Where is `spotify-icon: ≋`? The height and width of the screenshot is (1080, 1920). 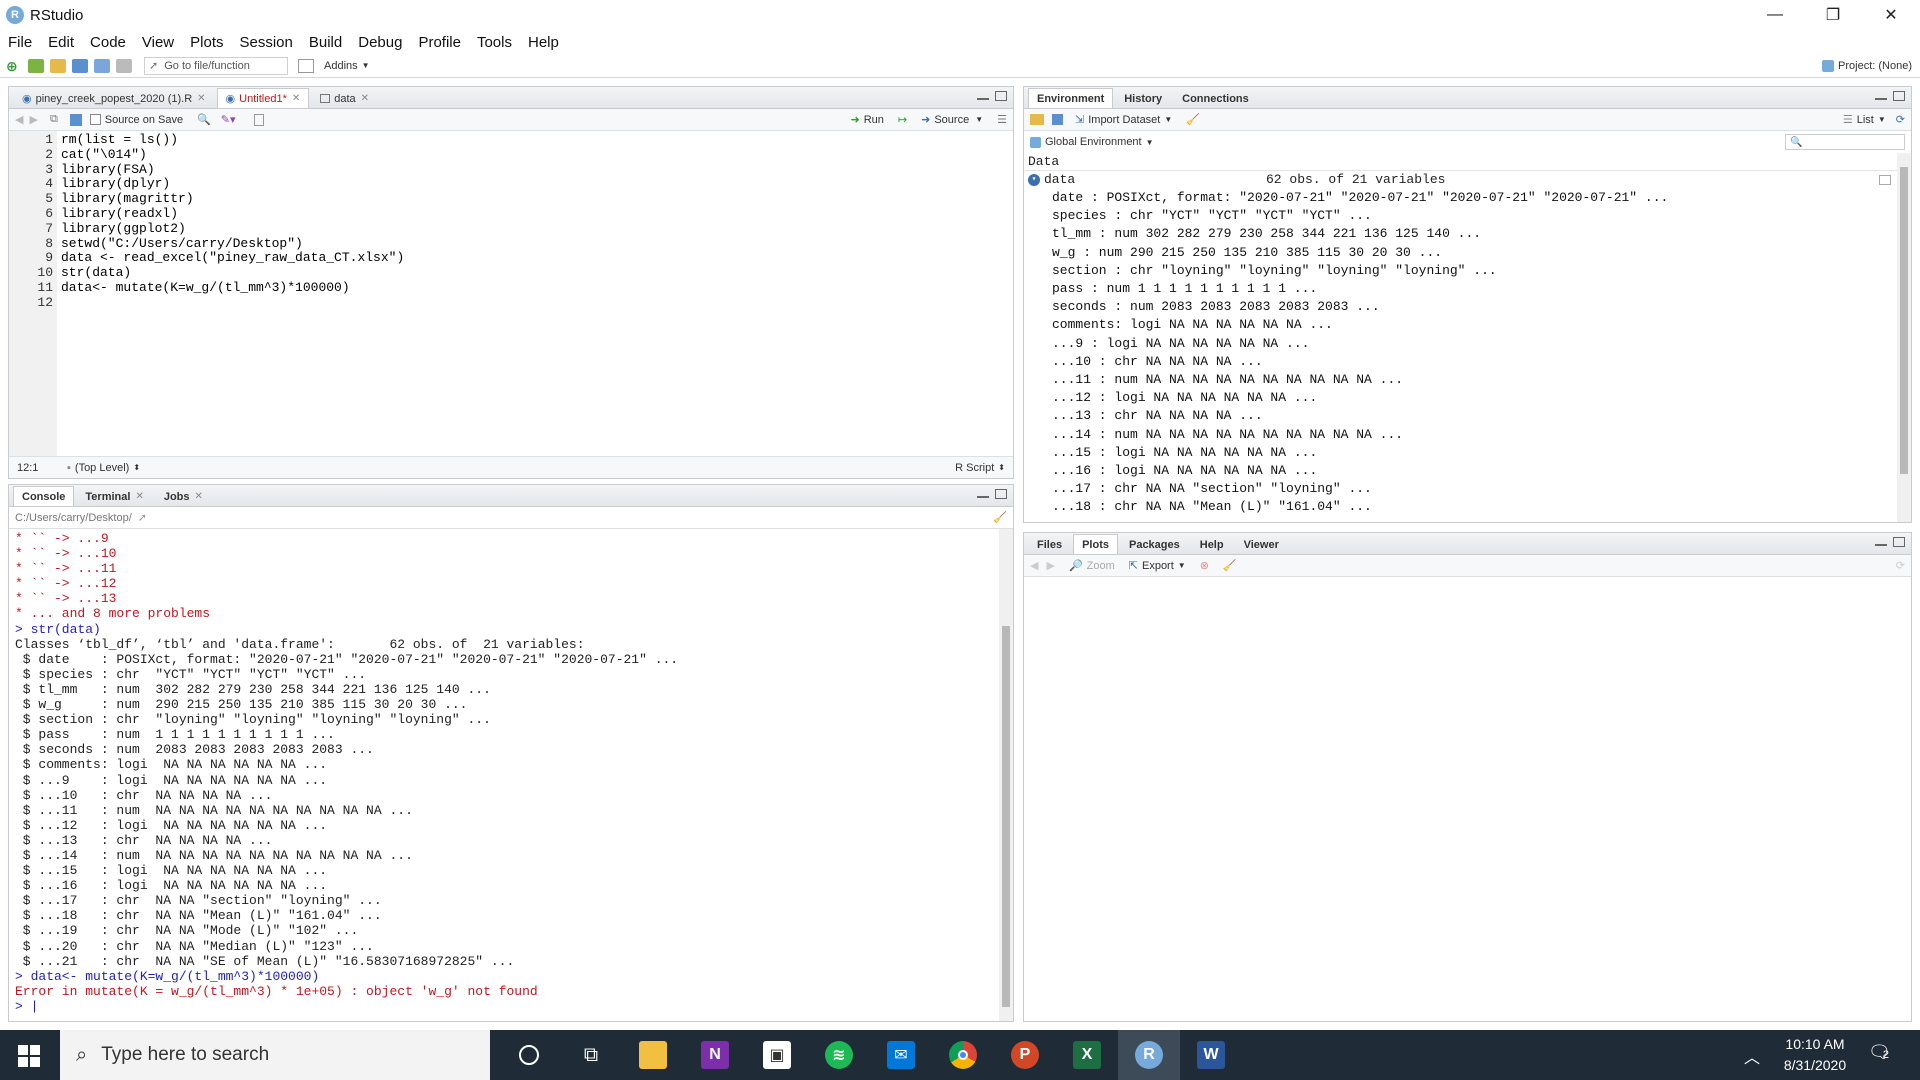 spotify-icon: ≋ is located at coordinates (839, 1055).